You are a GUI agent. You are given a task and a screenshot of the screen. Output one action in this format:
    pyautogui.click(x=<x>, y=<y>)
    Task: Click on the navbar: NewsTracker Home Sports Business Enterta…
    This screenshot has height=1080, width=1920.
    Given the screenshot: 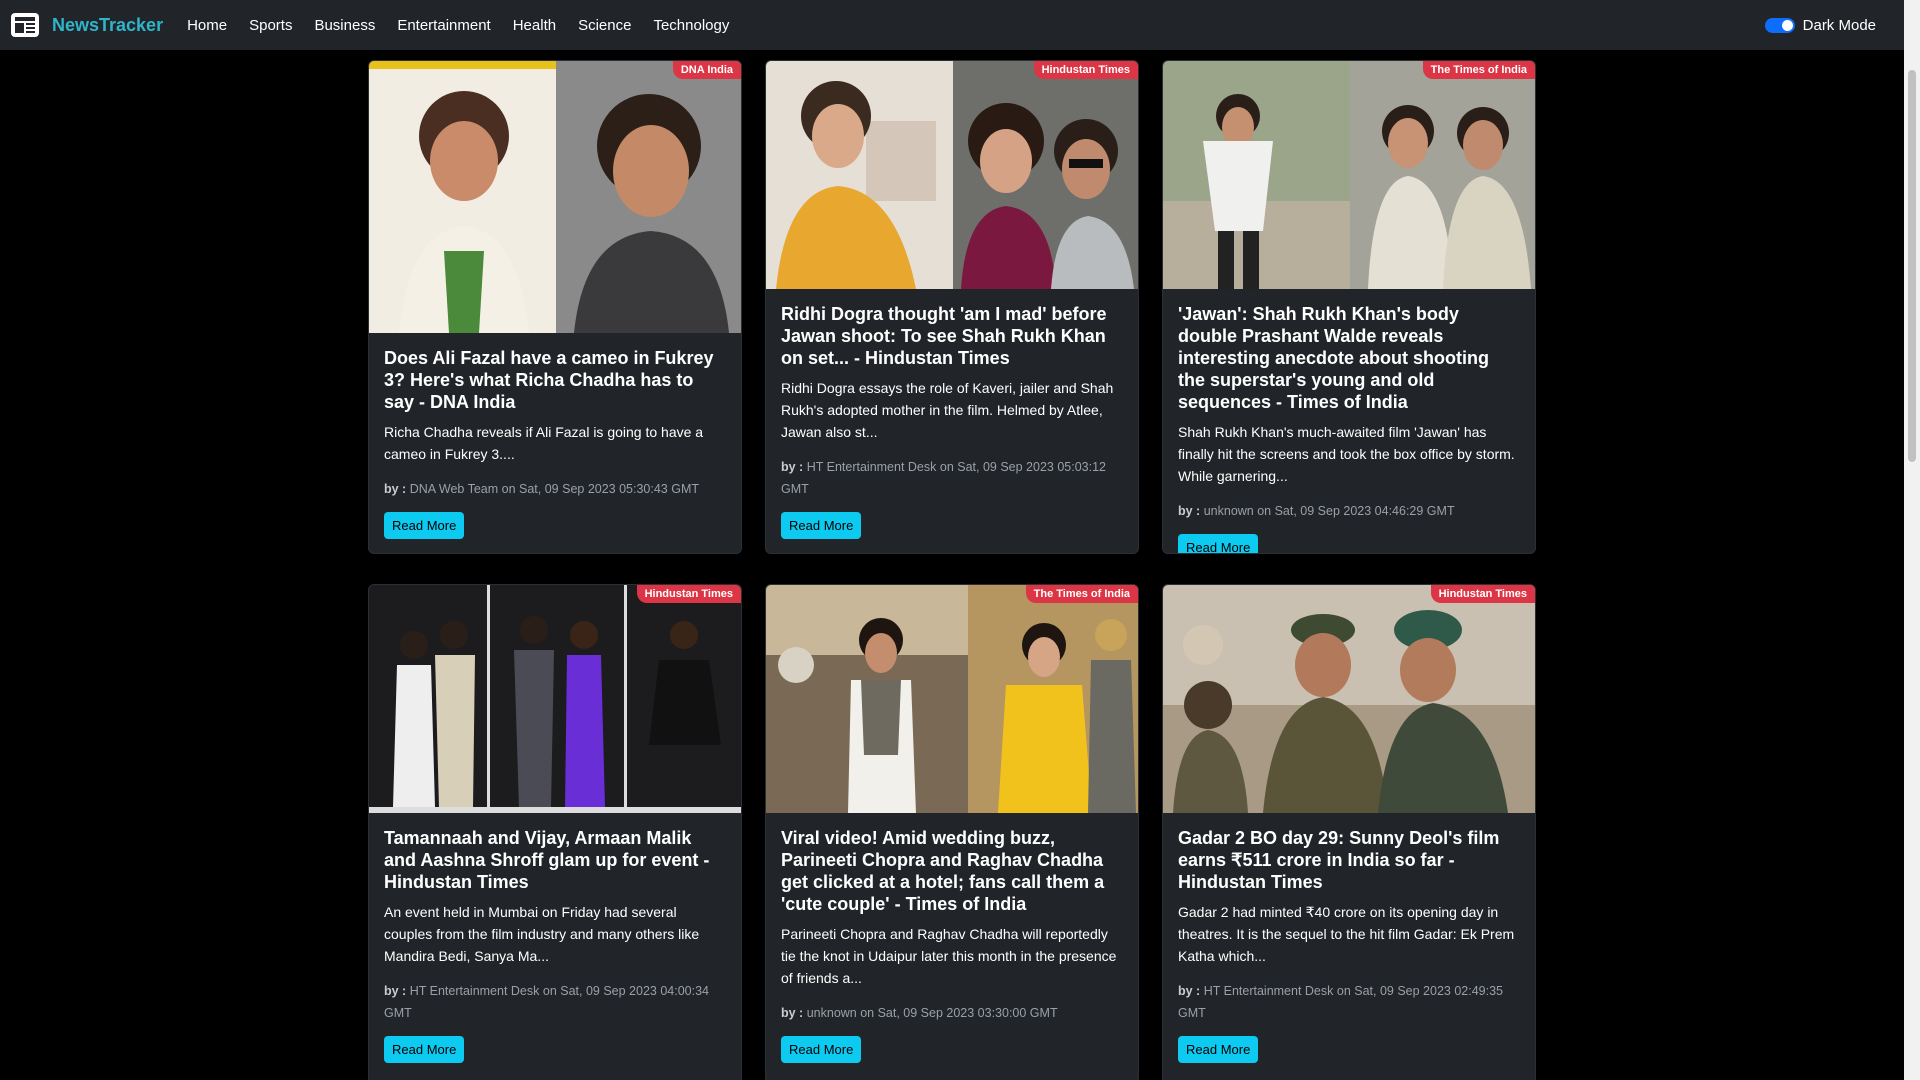 What is the action you would take?
    pyautogui.click(x=952, y=25)
    